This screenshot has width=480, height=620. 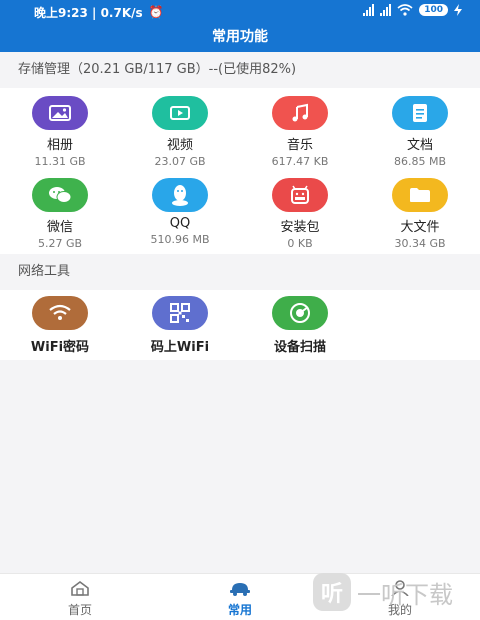 I want to click on storage-item-photos: 相册 11.31 GB, so click(x=60, y=132).